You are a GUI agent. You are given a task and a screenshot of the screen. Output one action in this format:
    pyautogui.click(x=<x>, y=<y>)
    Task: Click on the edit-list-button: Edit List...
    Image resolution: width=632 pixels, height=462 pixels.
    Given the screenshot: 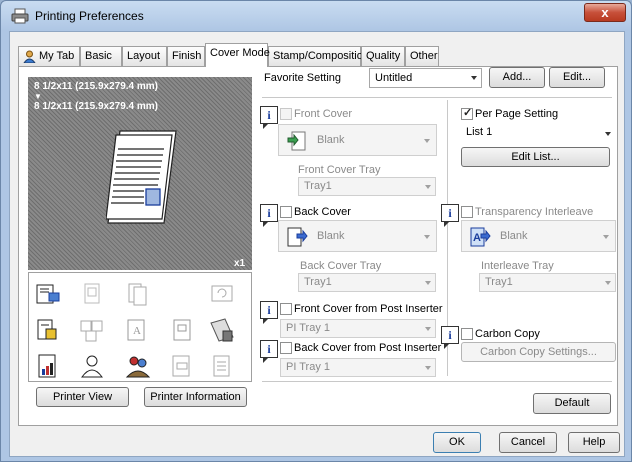 What is the action you would take?
    pyautogui.click(x=535, y=157)
    